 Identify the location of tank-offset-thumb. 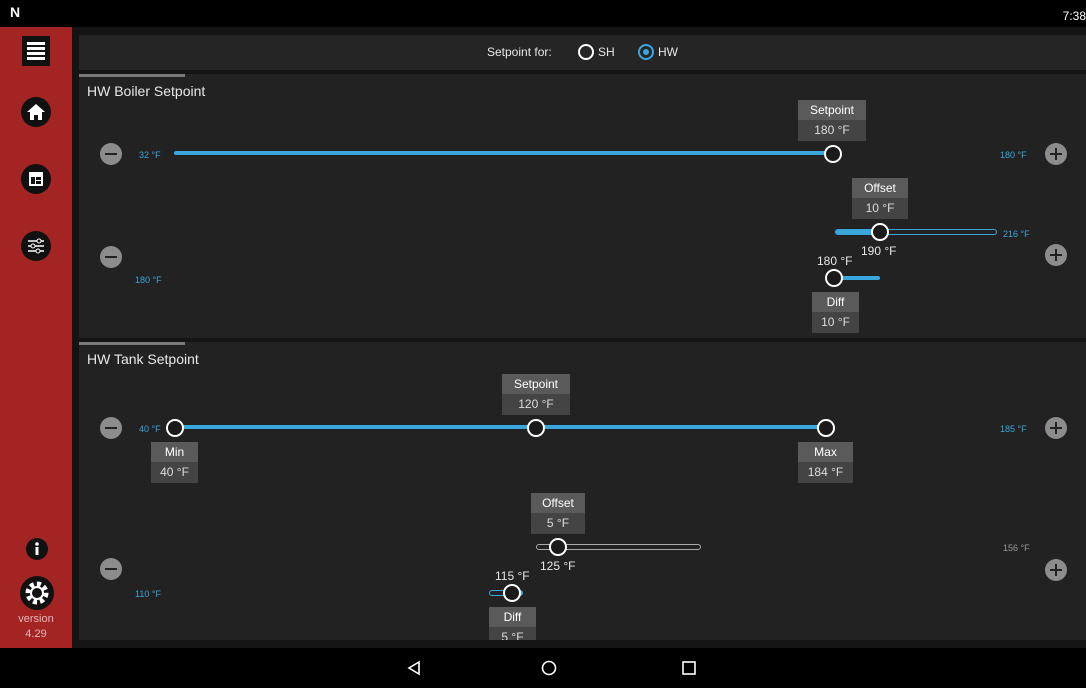
(558, 547).